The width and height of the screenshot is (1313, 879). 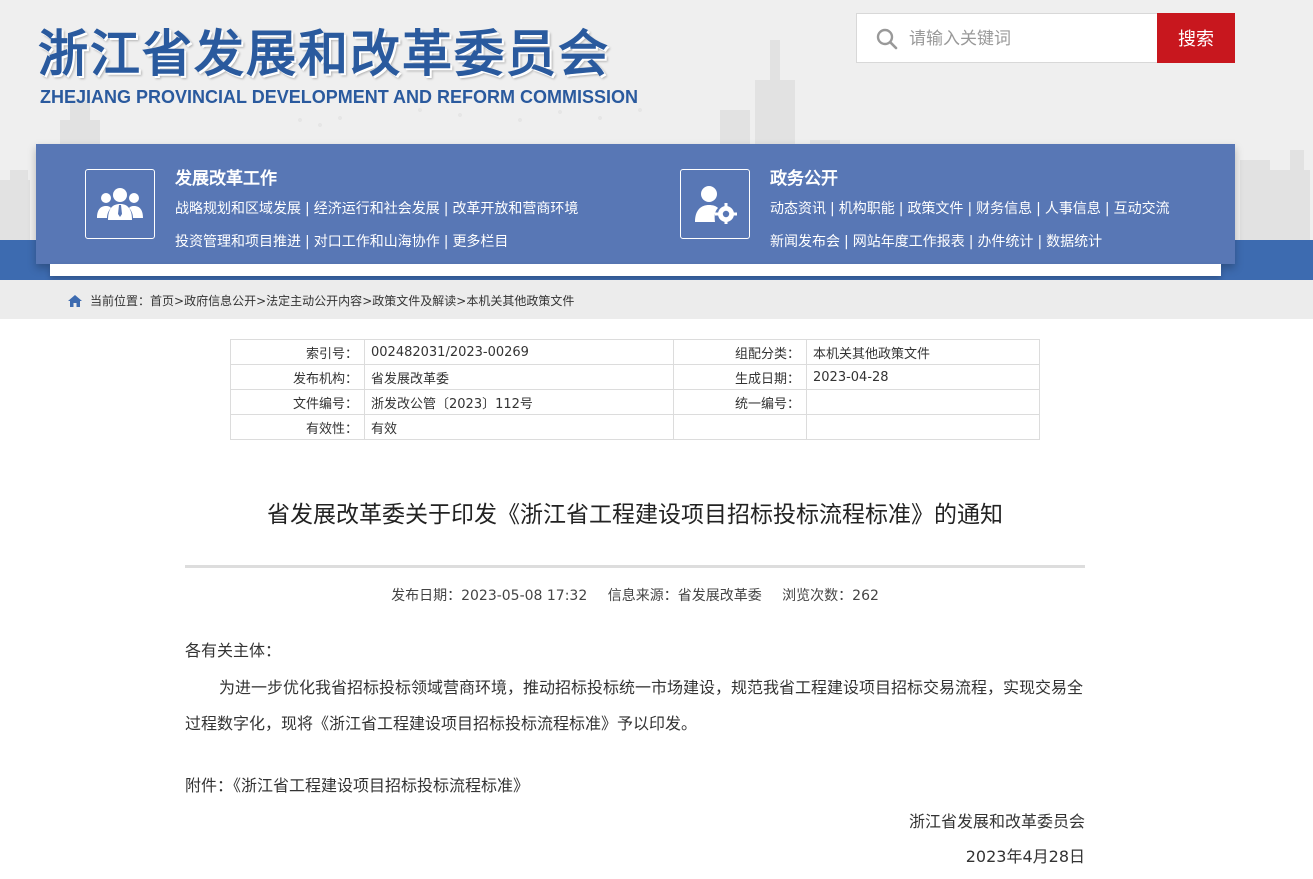 I want to click on breadcrumb-item-statutory: 法定主动公开内容, so click(x=314, y=300).